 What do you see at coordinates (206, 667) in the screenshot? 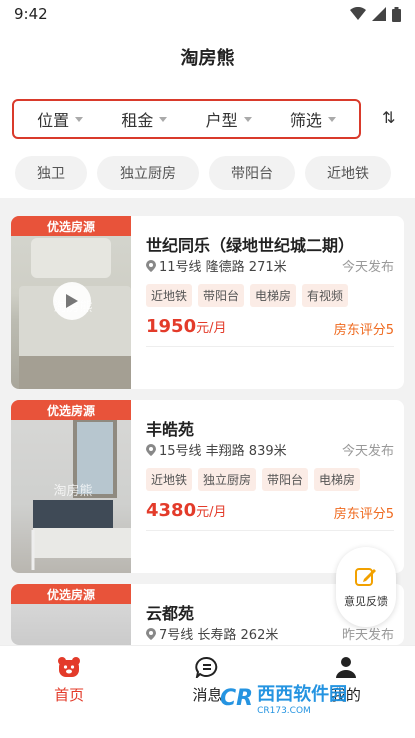
I see `message-icon` at bounding box center [206, 667].